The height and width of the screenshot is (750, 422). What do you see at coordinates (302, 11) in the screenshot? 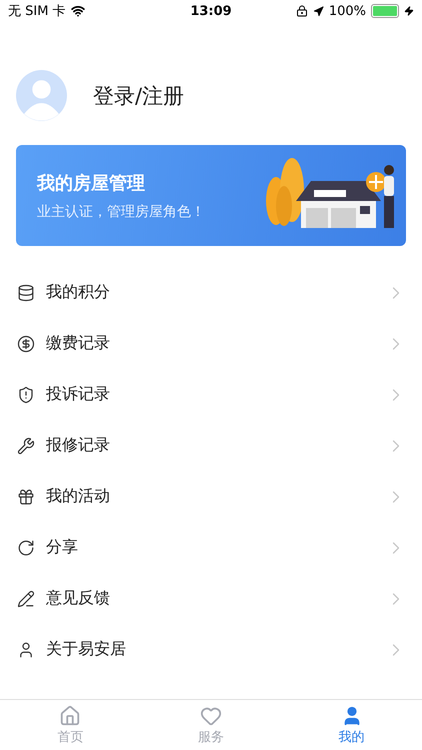
I see `lock-icon` at bounding box center [302, 11].